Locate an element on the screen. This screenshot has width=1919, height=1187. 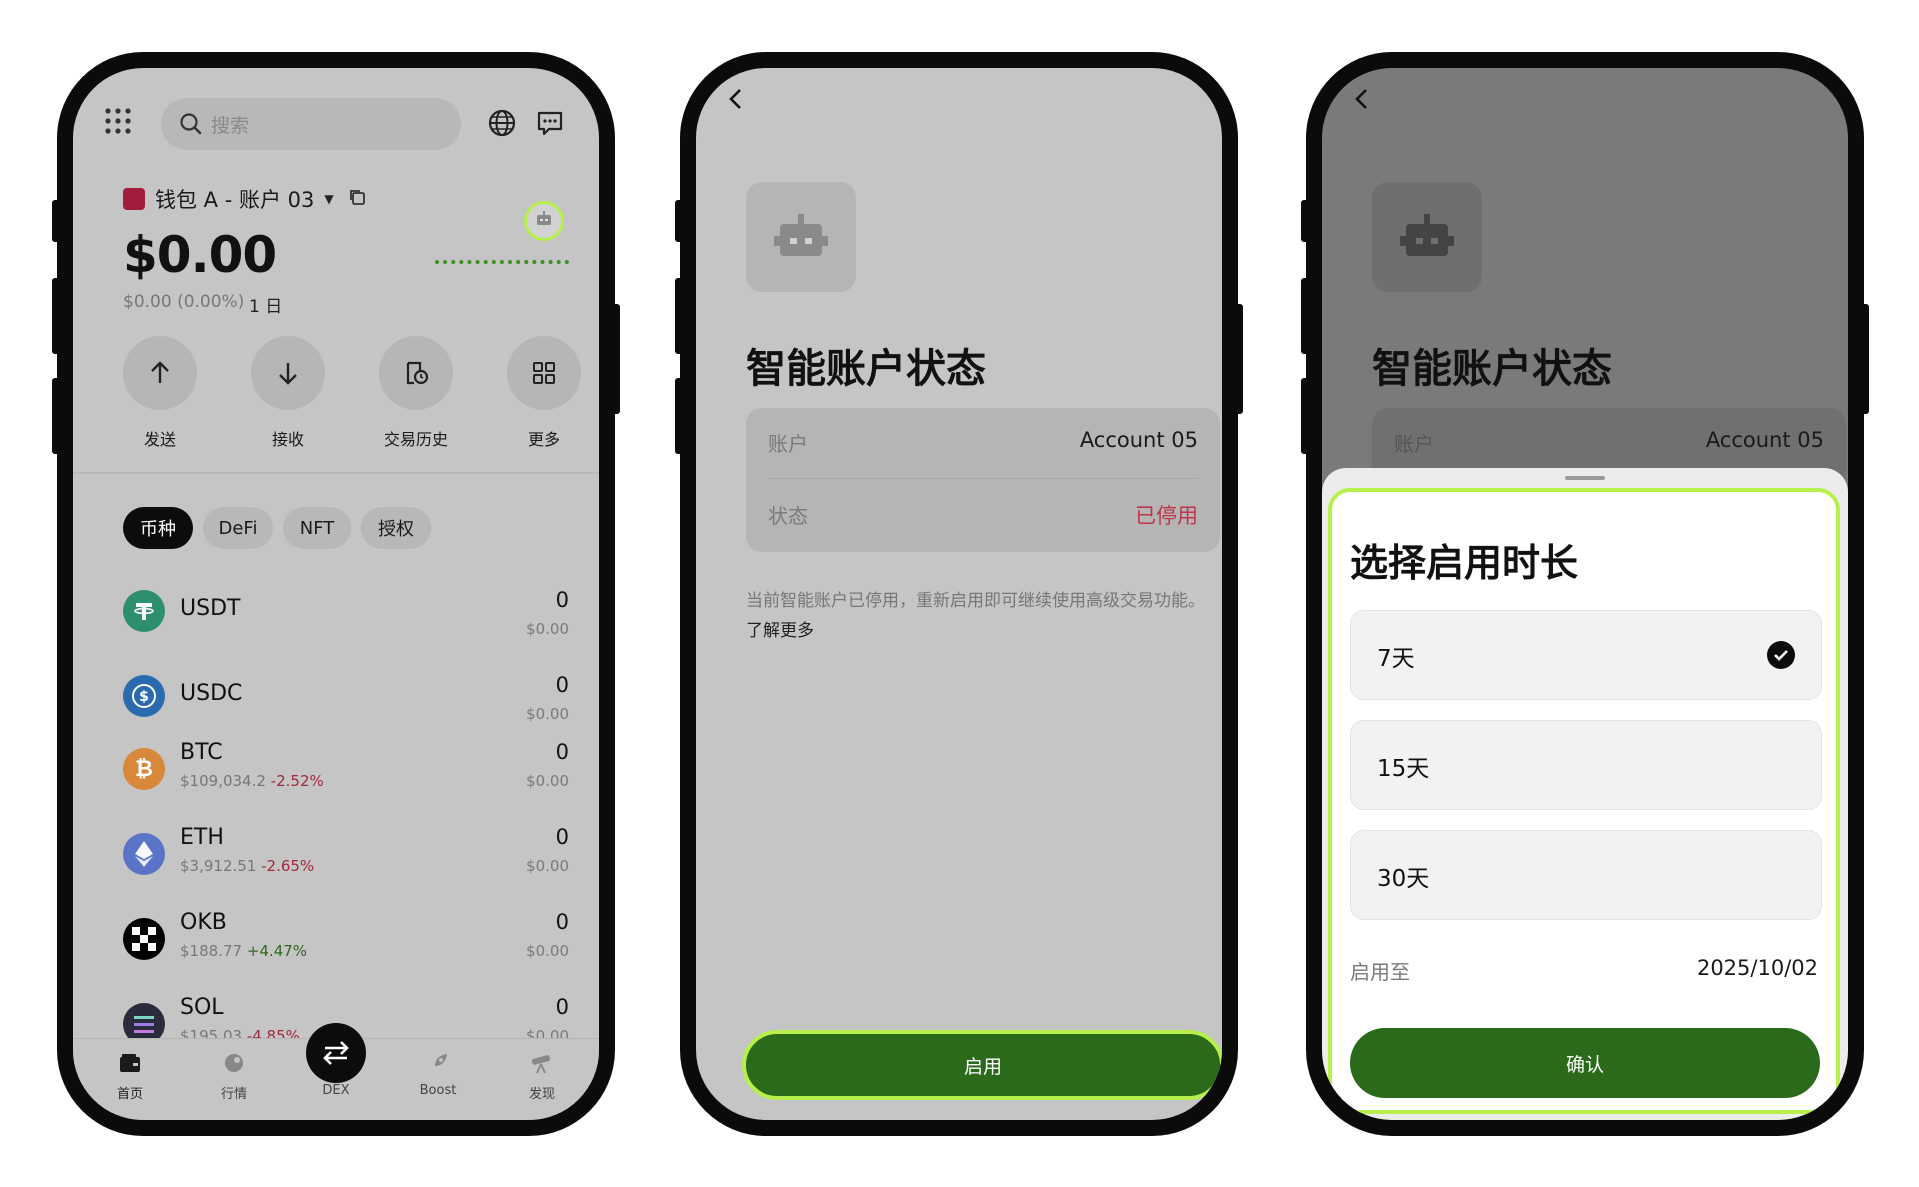
coin-price: $195.03 is located at coordinates (211, 1032).